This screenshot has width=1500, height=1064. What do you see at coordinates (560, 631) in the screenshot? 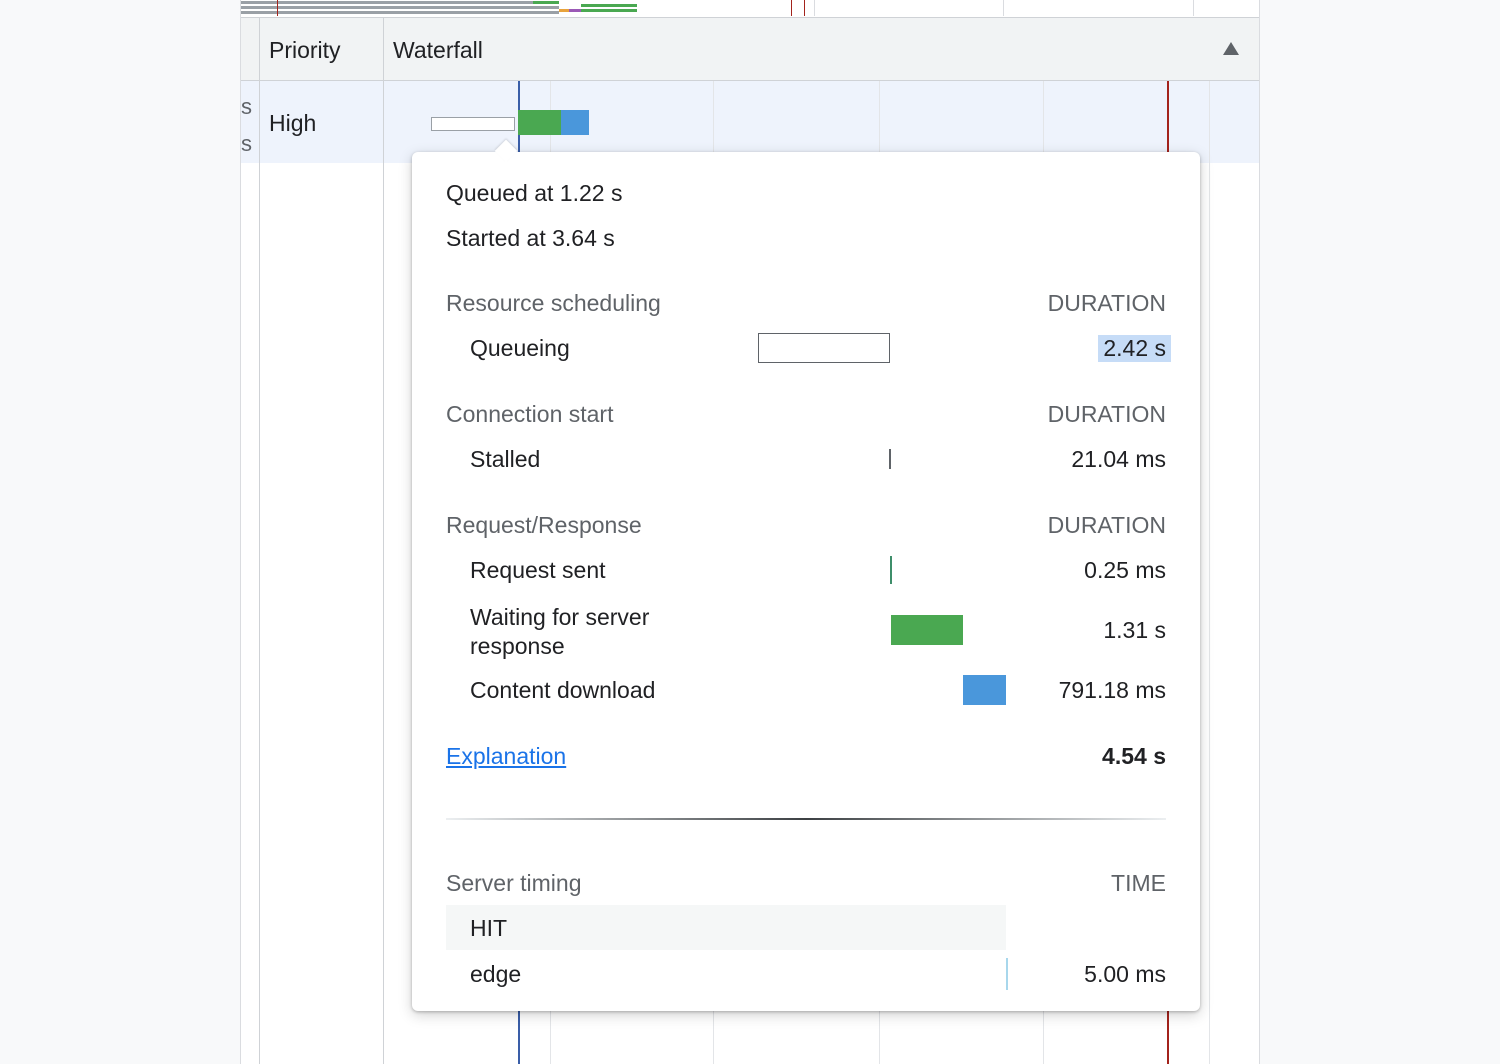
I see `waiting-label: Waiting for server response` at bounding box center [560, 631].